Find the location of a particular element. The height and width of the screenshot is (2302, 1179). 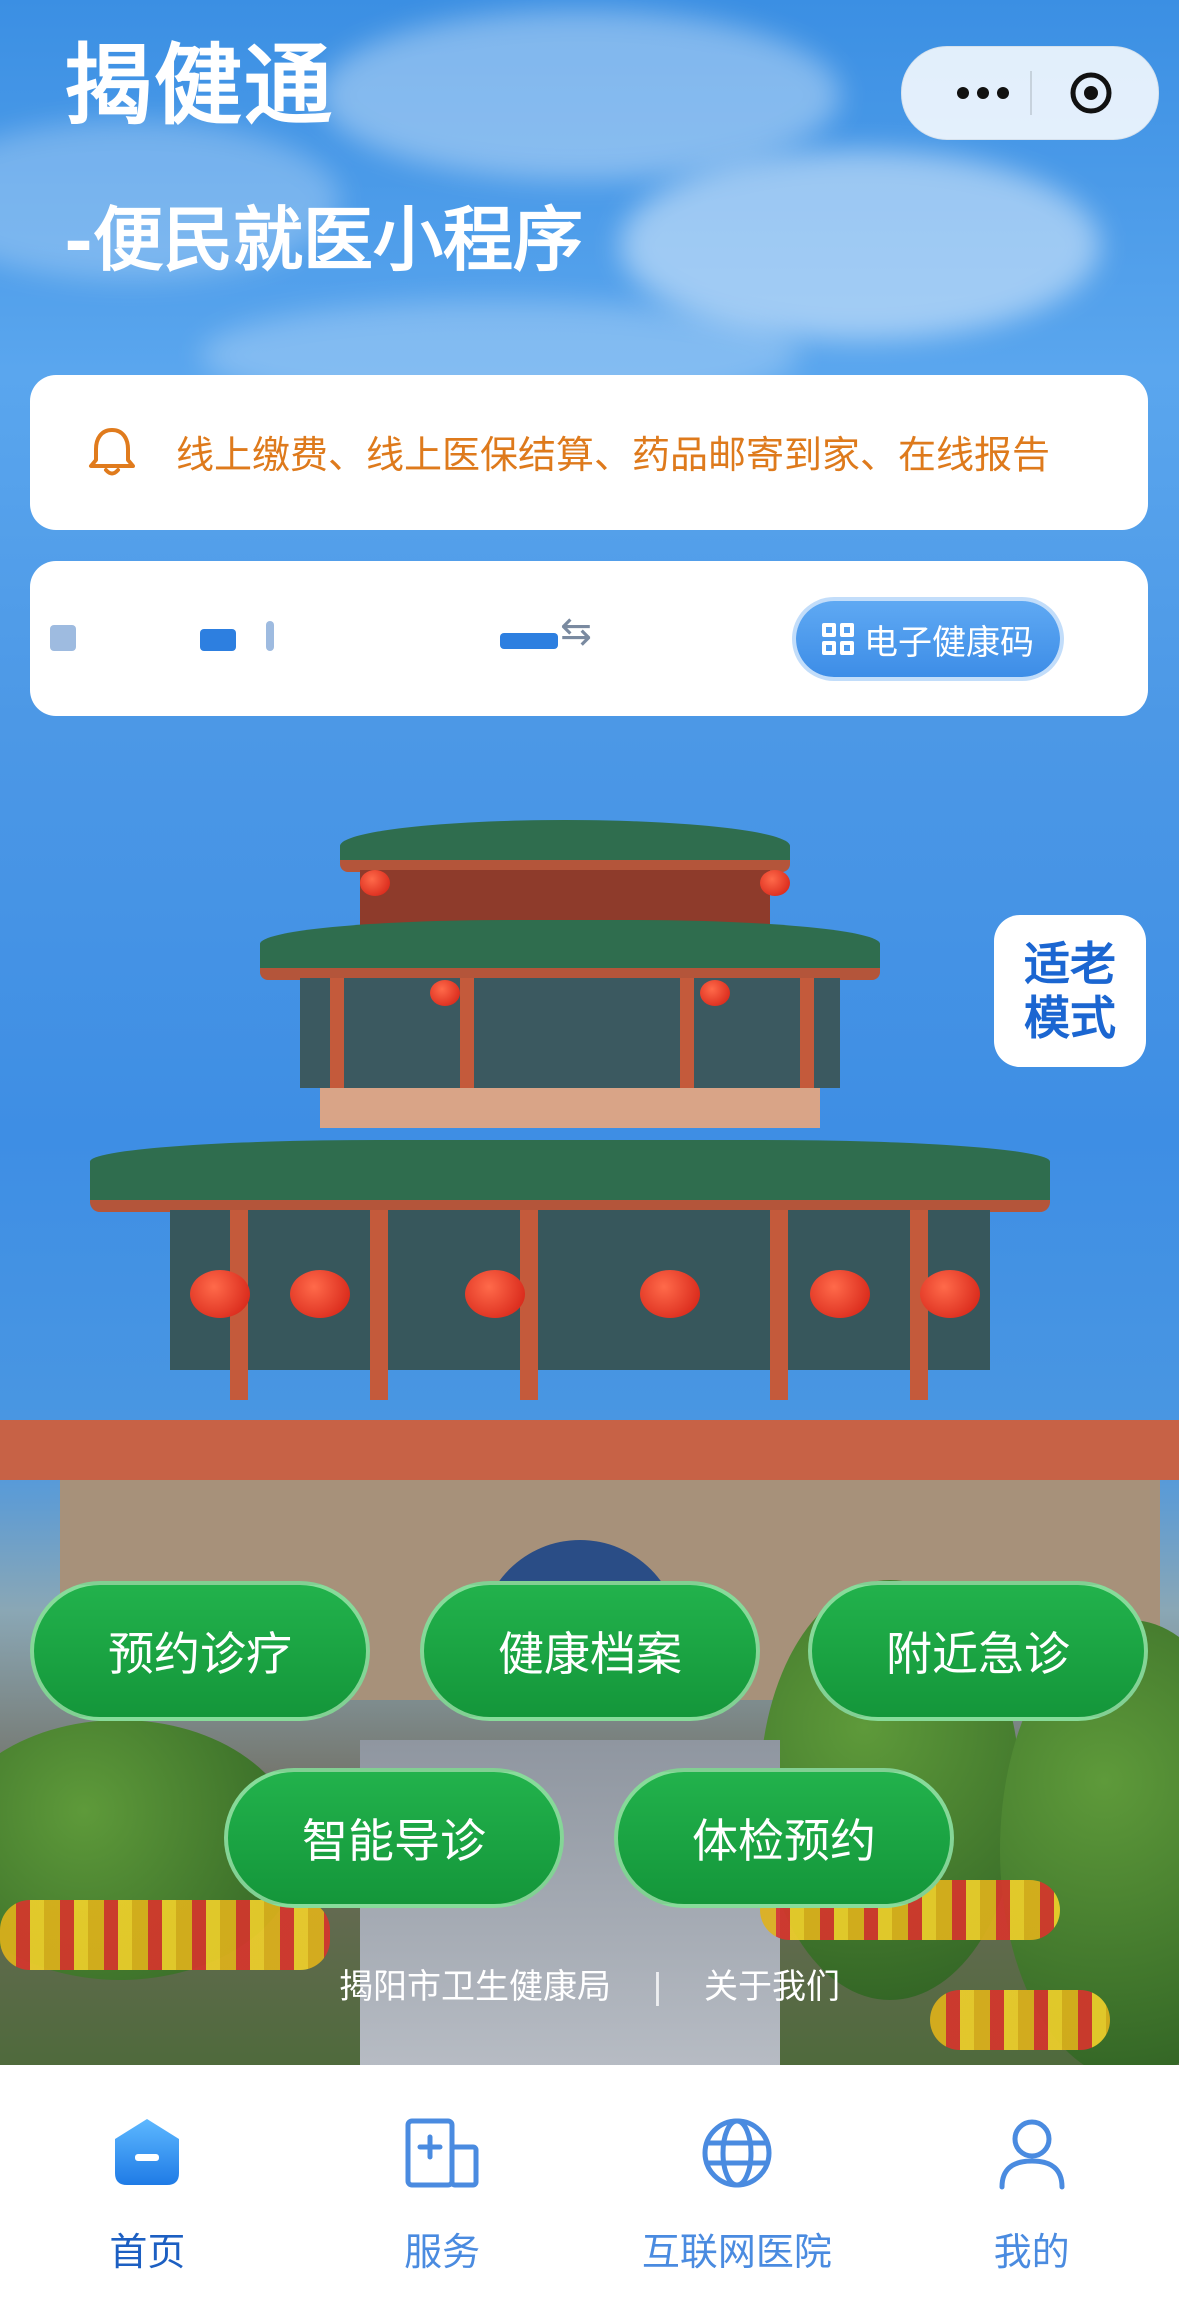

org-link: 揭阳市卫生健康局 is located at coordinates (475, 1987).